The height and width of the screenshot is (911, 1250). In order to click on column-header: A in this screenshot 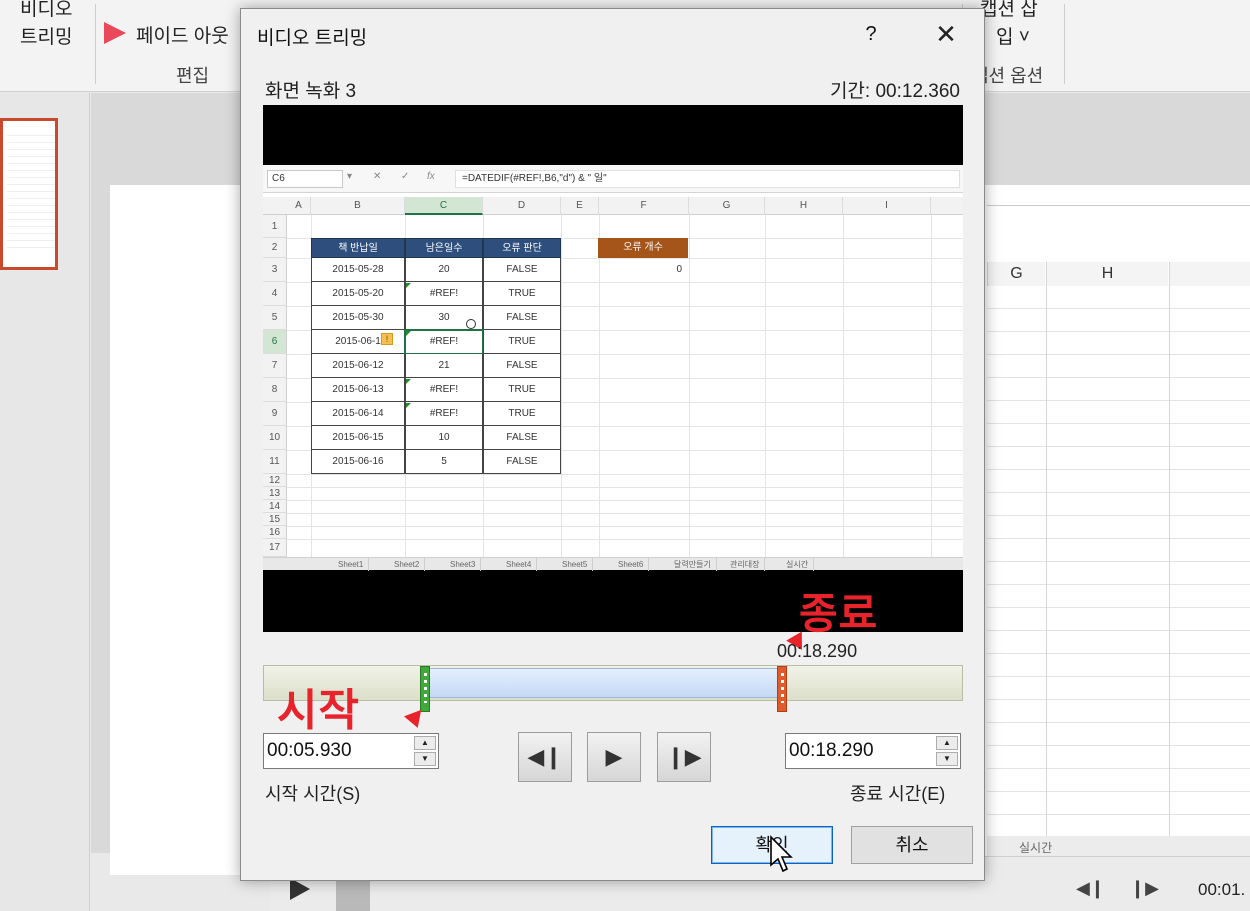, I will do `click(299, 206)`.